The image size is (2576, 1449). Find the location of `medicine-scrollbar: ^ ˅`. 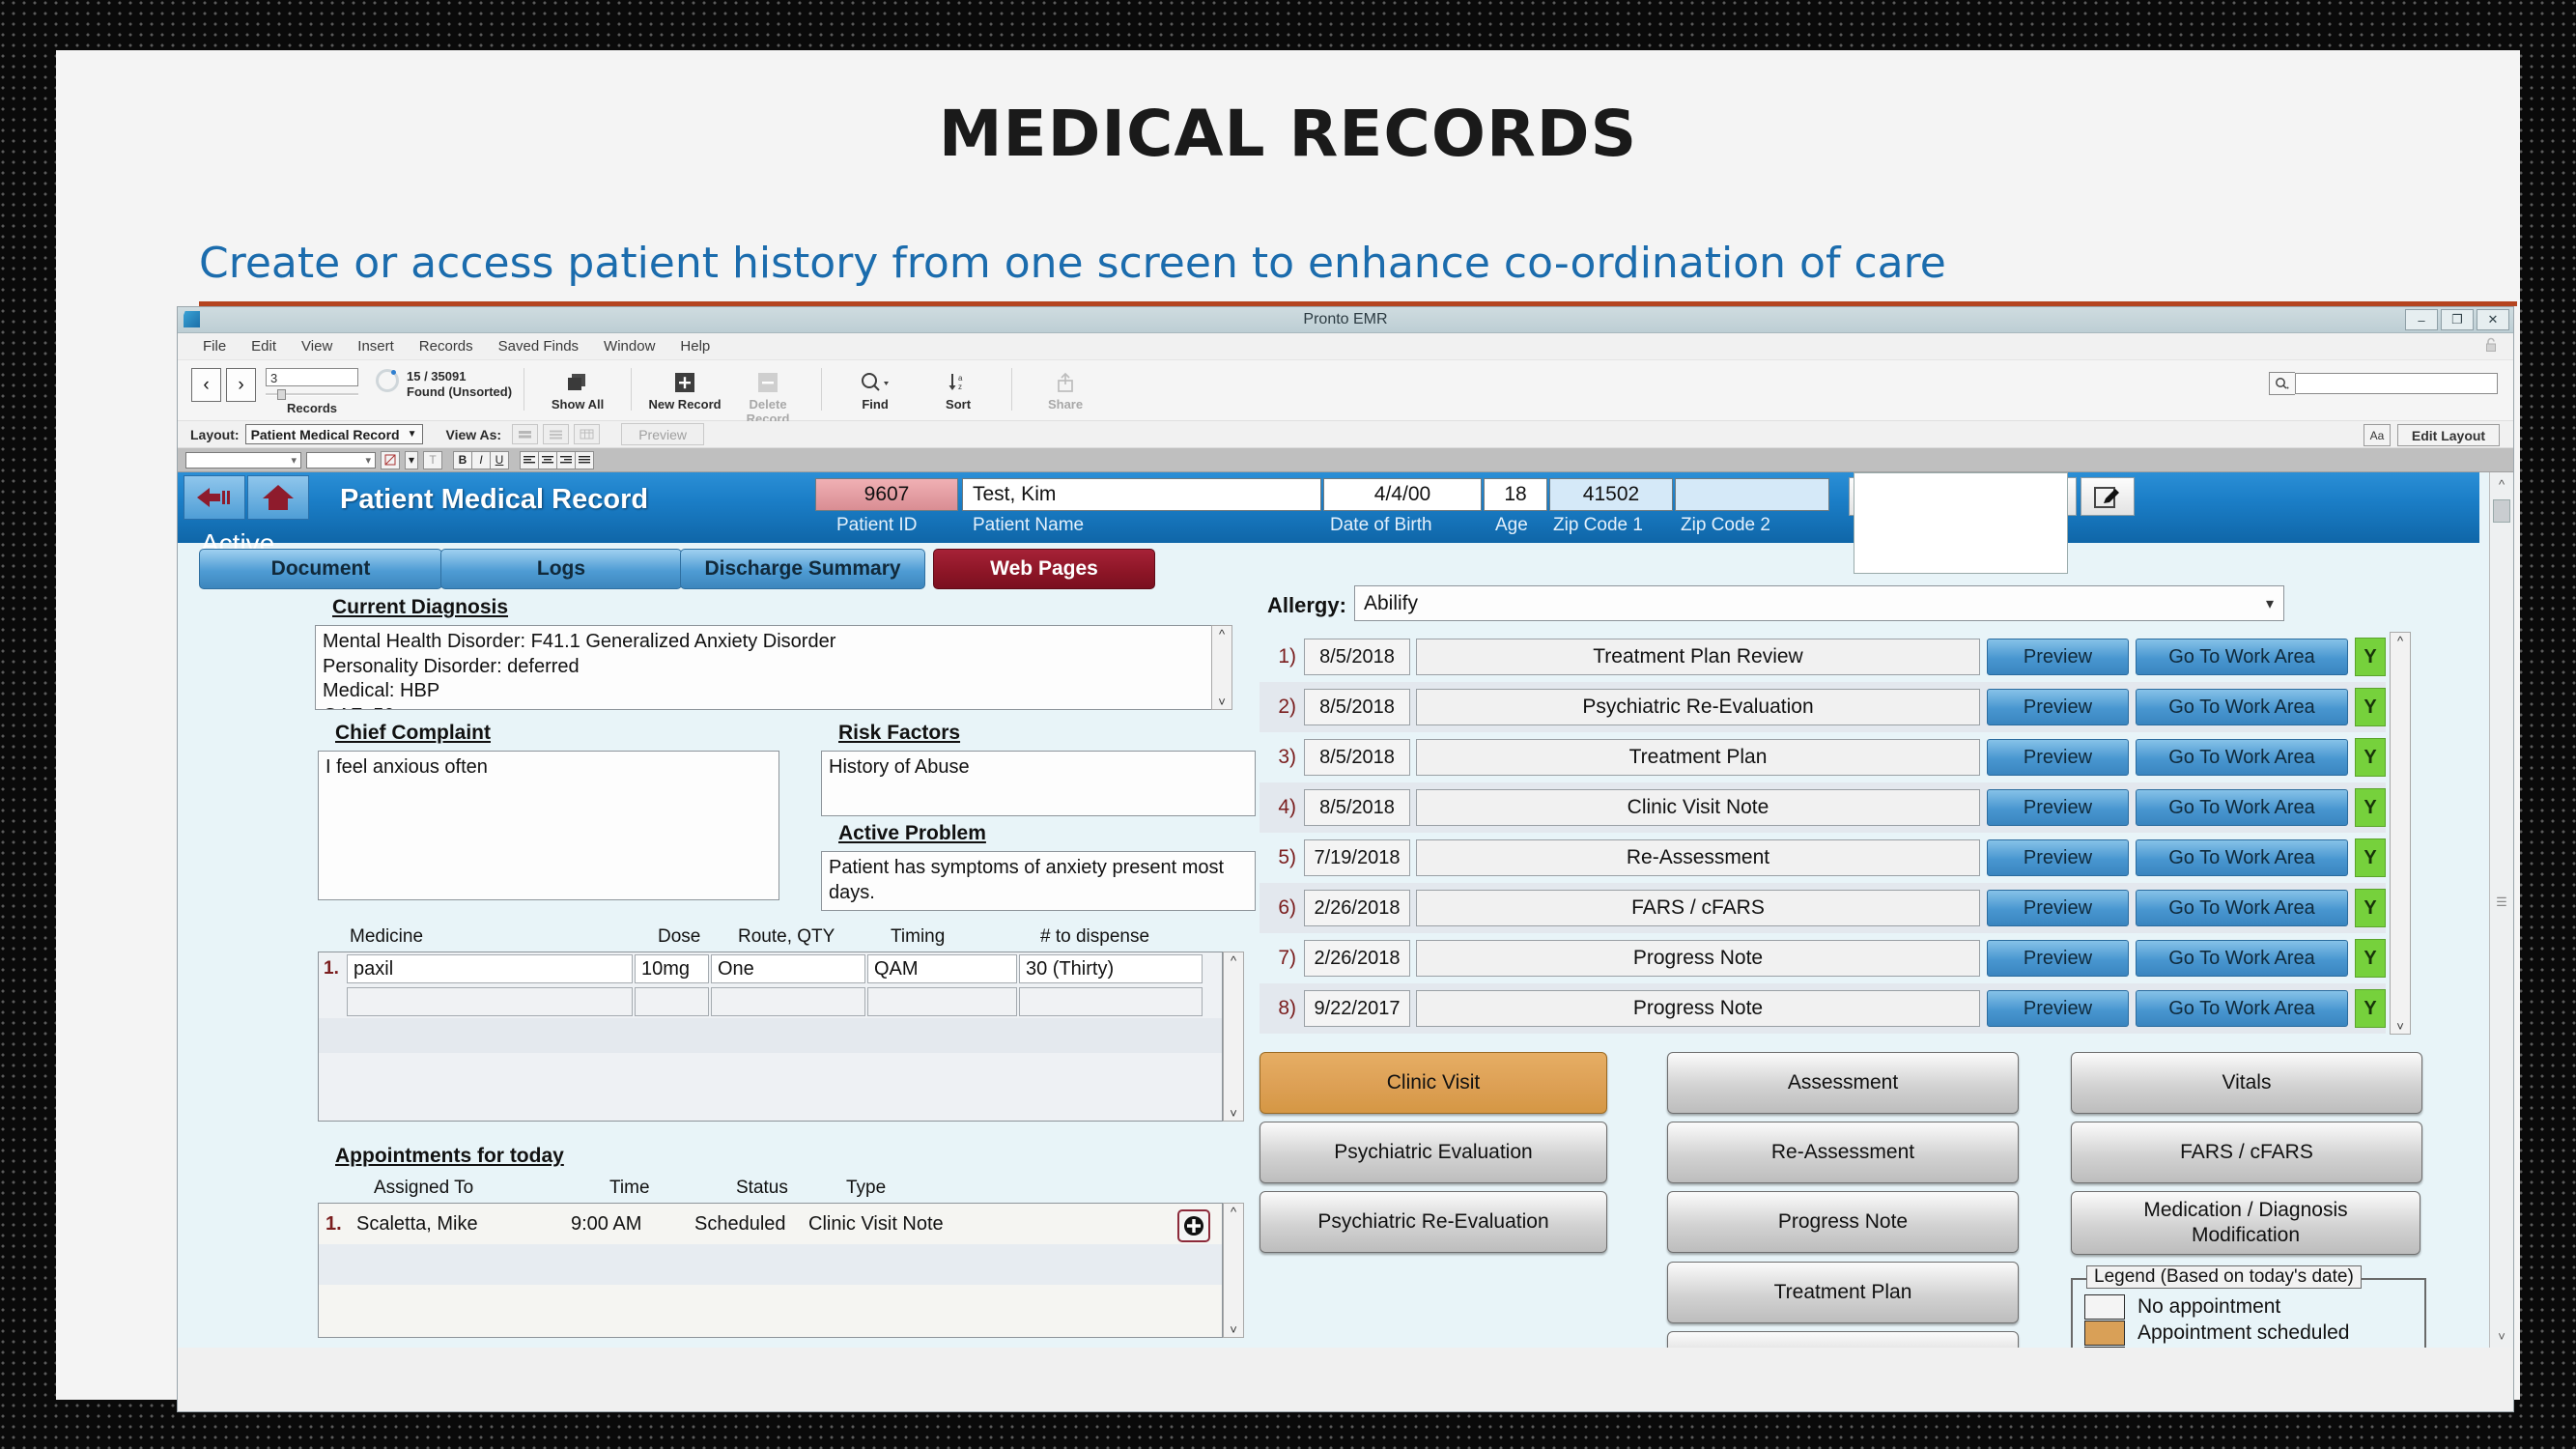

medicine-scrollbar: ^ ˅ is located at coordinates (1233, 1037).